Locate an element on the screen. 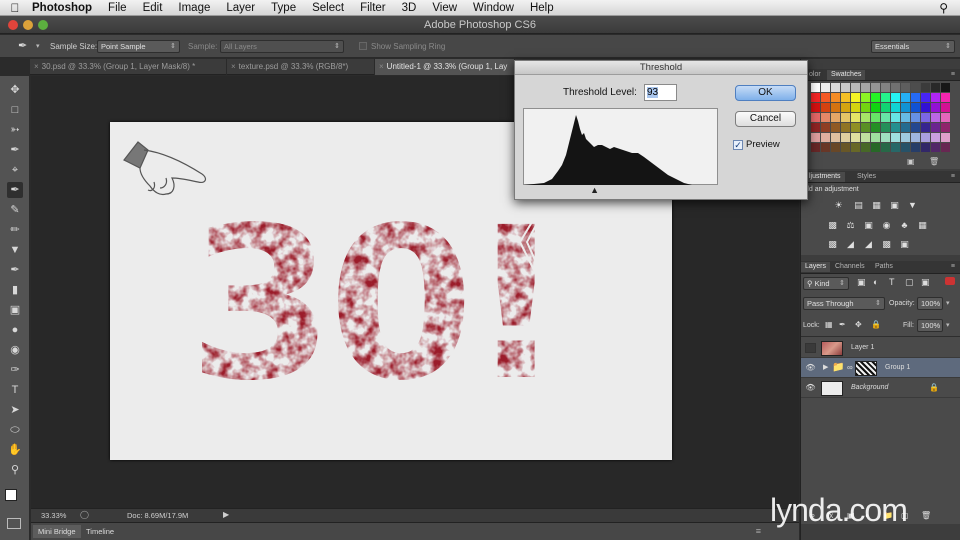 Image resolution: width=960 pixels, height=540 pixels. status-menu-arrow-icon: ▶ is located at coordinates (226, 514).